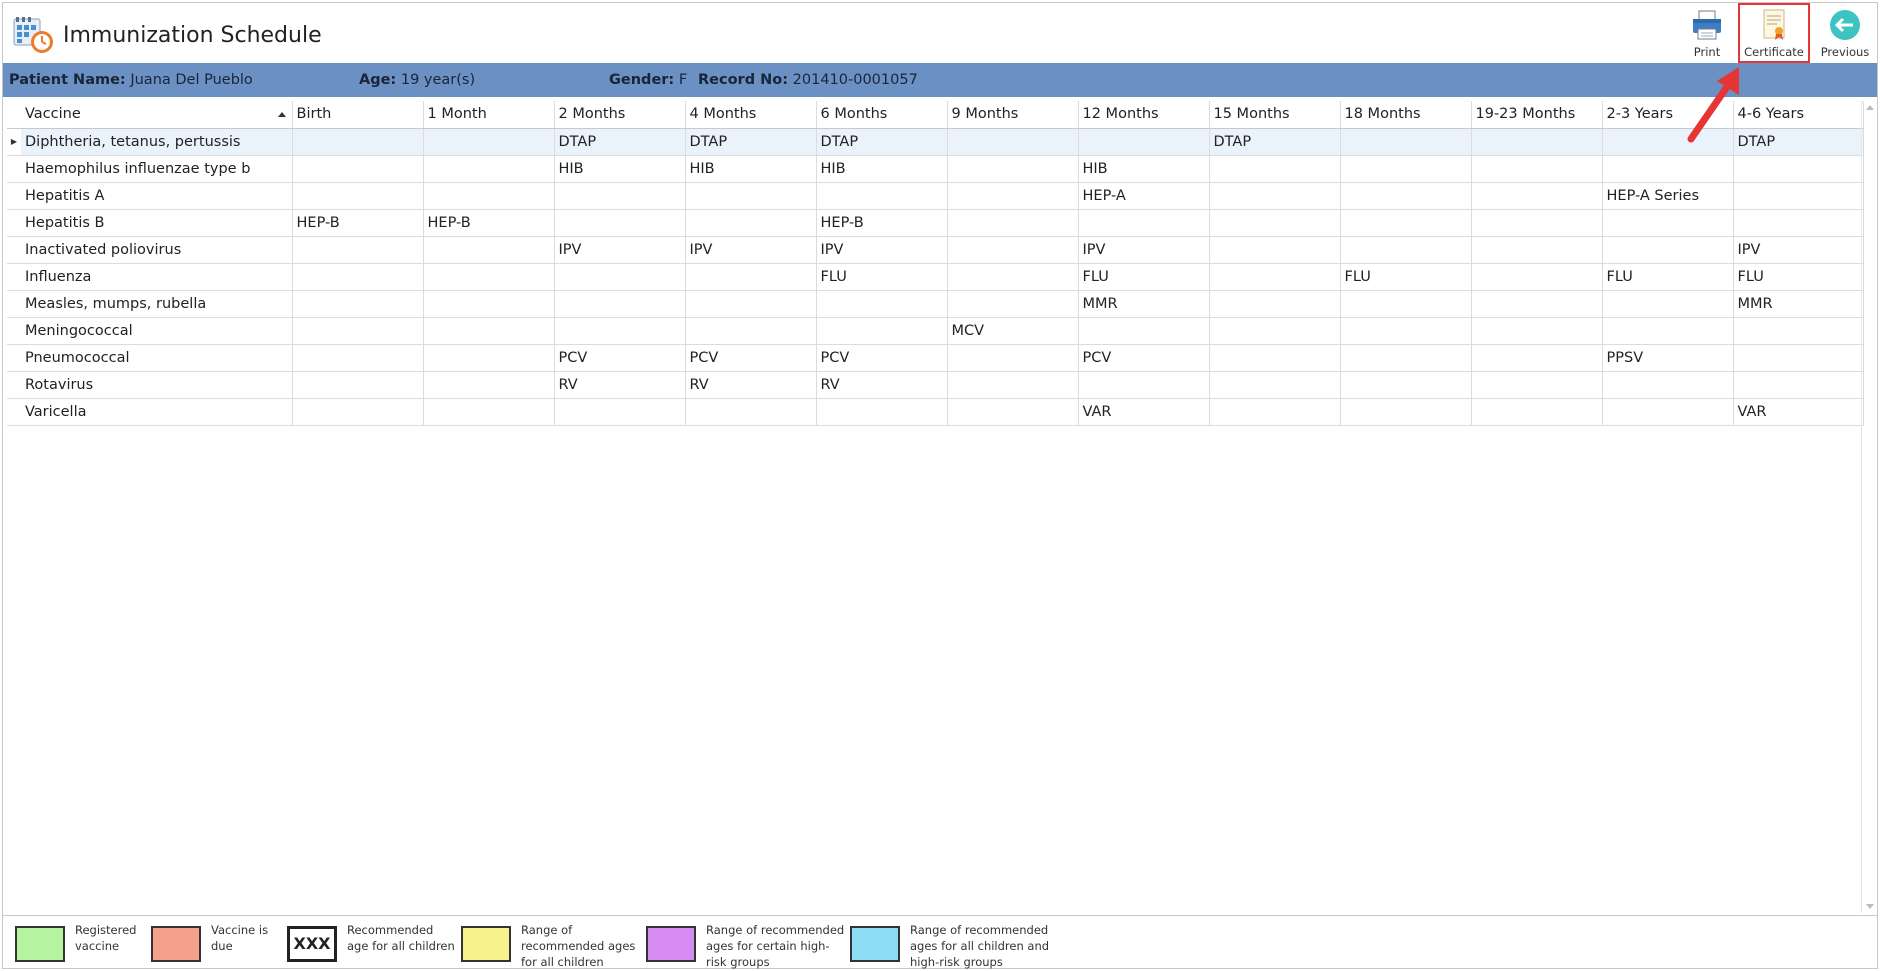 This screenshot has height=971, width=1880. What do you see at coordinates (882, 115) in the screenshot?
I see `column-header-6-months: 6 Months` at bounding box center [882, 115].